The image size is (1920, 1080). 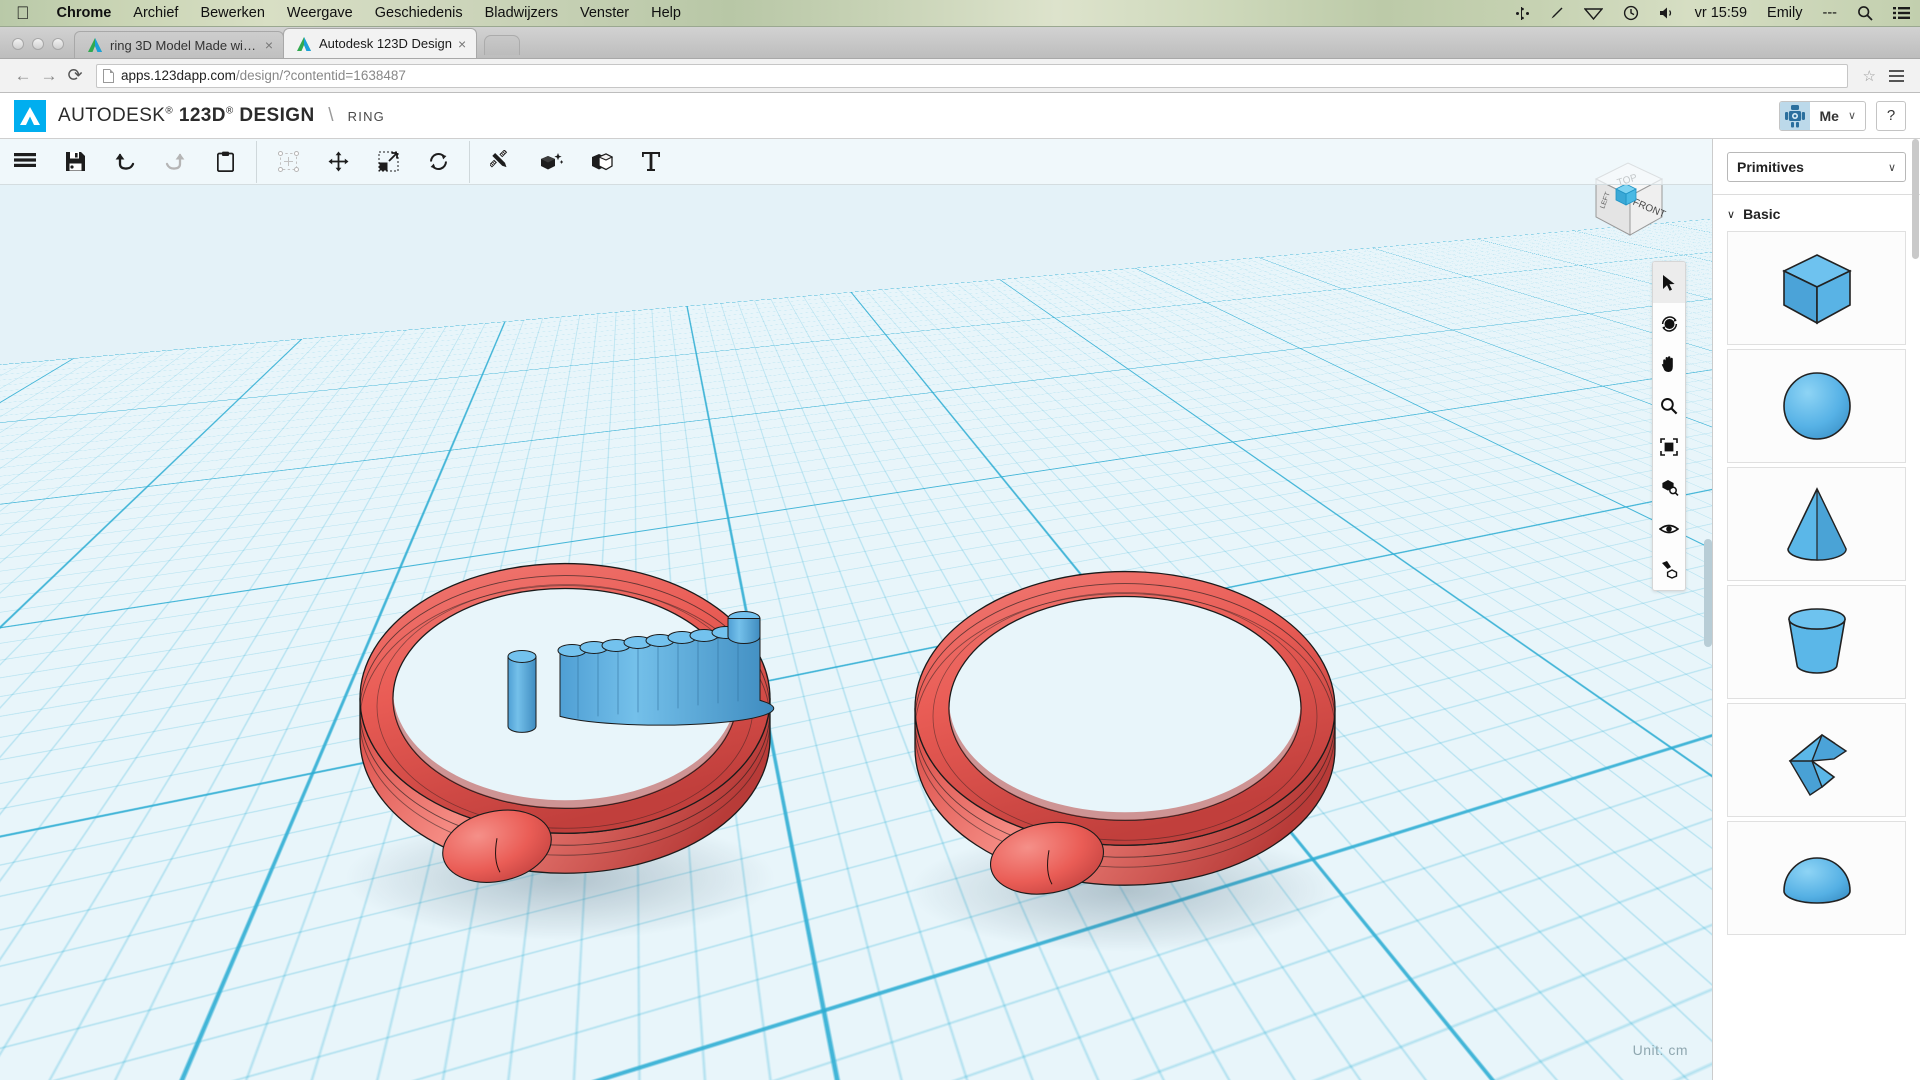 I want to click on brand-prefix: AUTODESK, so click(x=112, y=115).